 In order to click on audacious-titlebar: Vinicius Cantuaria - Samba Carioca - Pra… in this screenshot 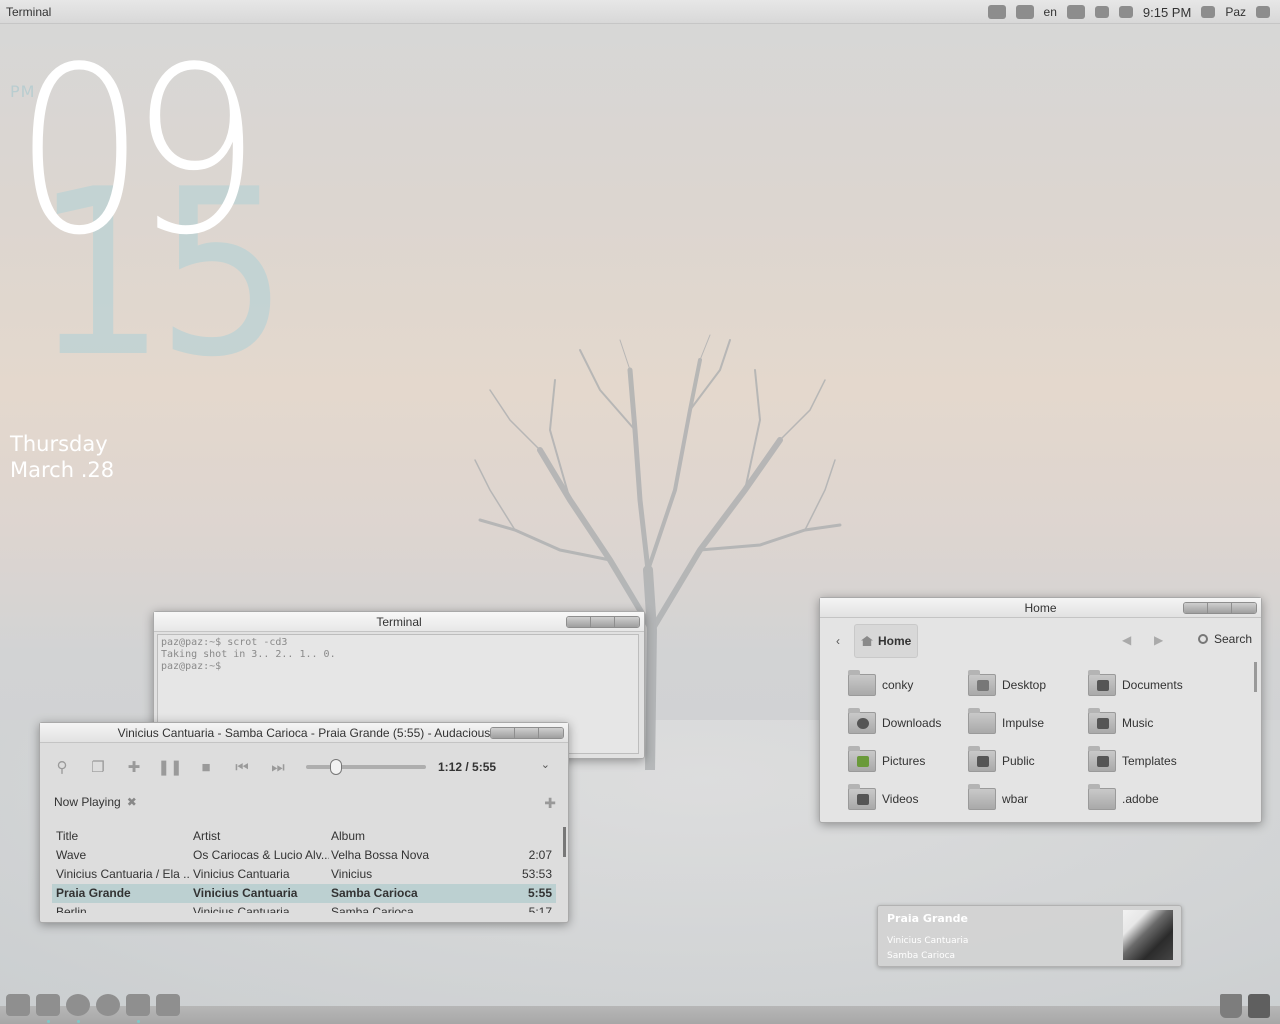, I will do `click(304, 733)`.